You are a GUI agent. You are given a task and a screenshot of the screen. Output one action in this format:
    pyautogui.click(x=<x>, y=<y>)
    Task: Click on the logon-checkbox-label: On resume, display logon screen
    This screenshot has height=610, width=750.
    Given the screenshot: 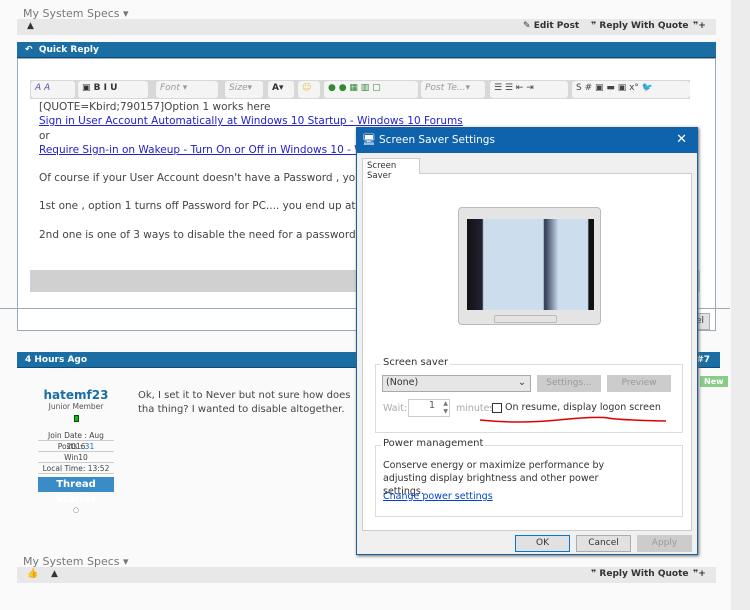 What is the action you would take?
    pyautogui.click(x=583, y=407)
    